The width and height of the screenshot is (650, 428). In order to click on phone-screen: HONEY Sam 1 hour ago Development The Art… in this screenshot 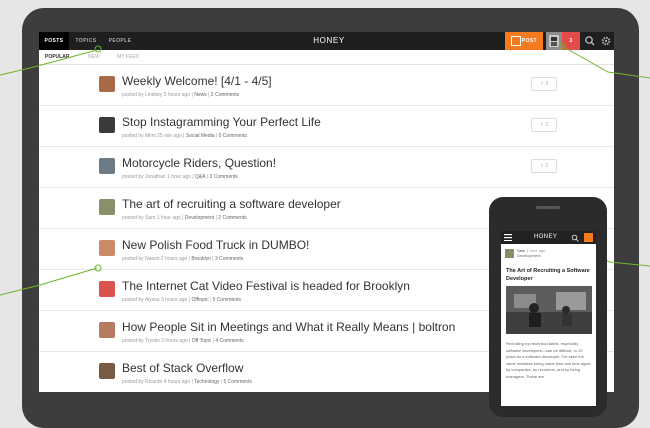, I will do `click(548, 318)`.